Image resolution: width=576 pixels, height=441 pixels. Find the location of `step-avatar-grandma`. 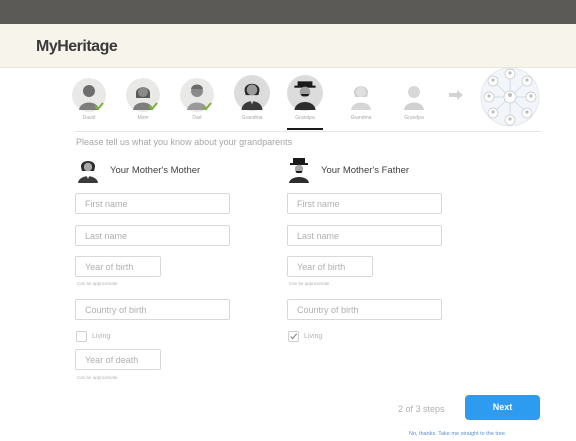

step-avatar-grandma is located at coordinates (252, 93).